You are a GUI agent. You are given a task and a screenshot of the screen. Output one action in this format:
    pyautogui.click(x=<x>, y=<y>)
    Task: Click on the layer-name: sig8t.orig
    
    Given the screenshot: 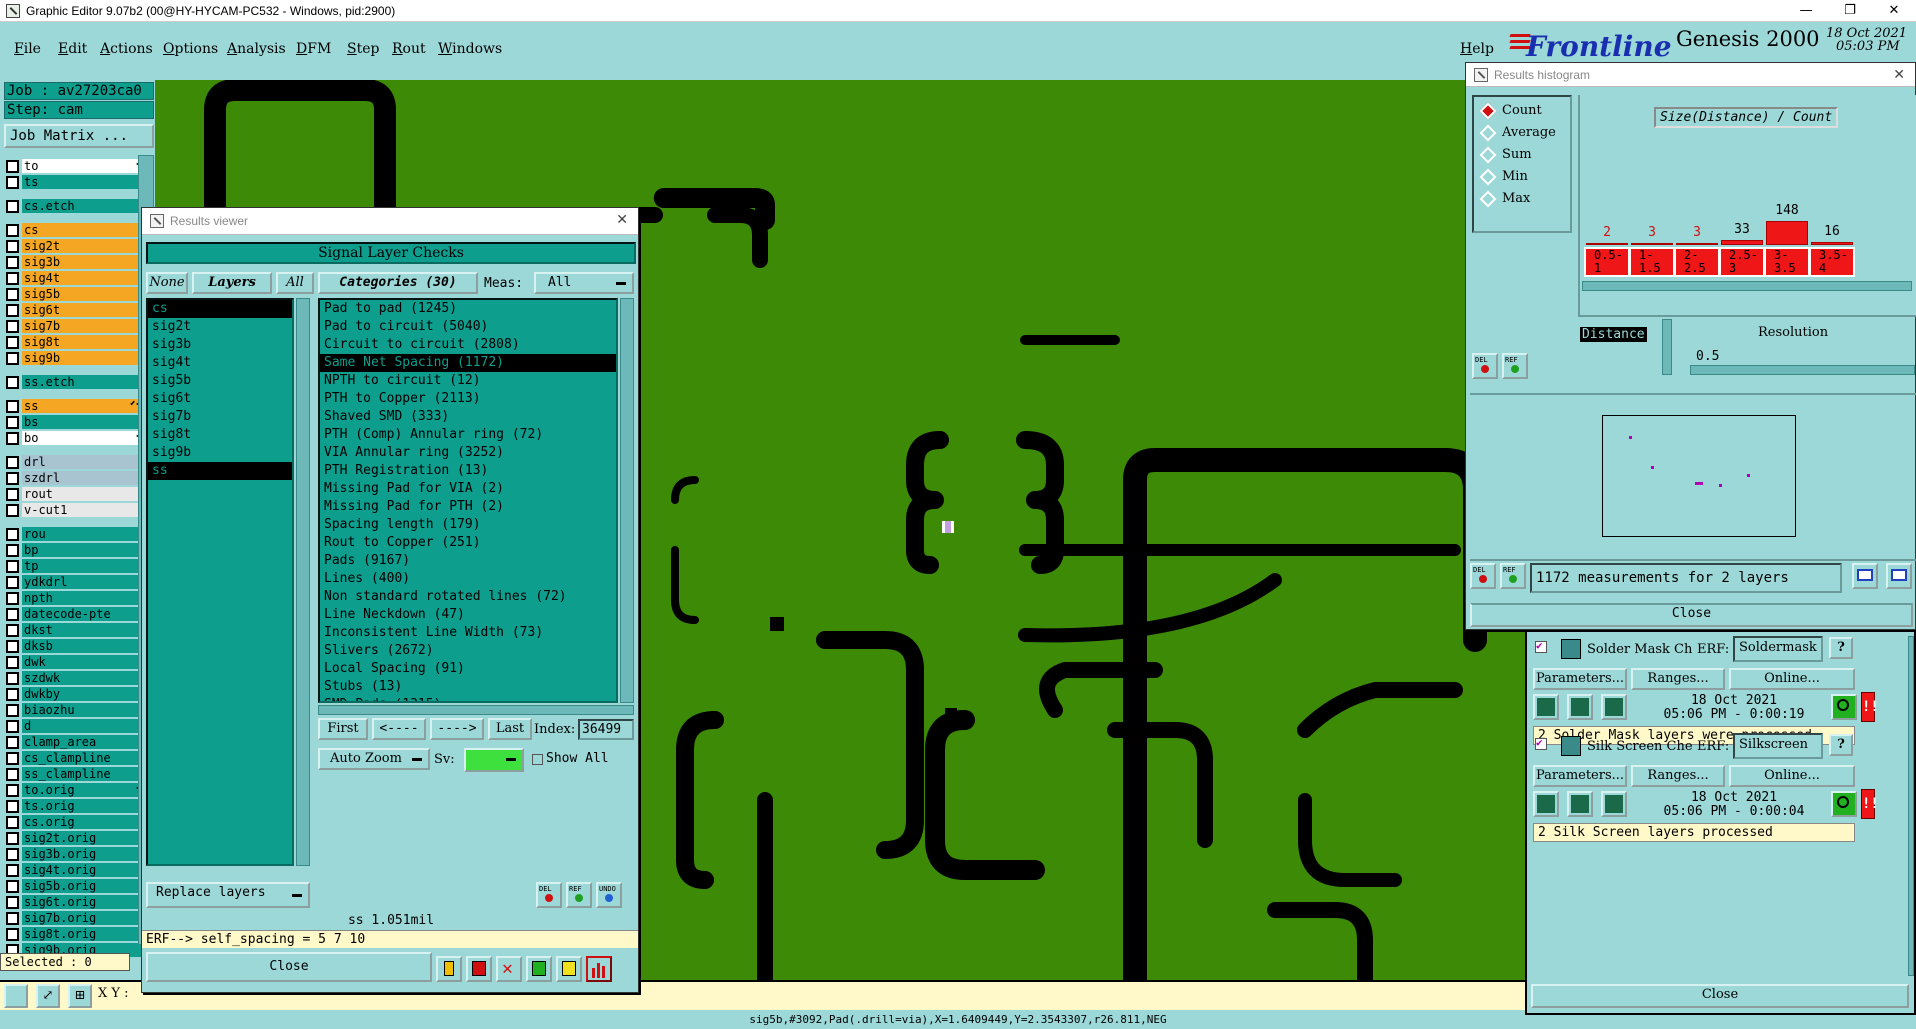 What is the action you would take?
    pyautogui.click(x=84, y=934)
    